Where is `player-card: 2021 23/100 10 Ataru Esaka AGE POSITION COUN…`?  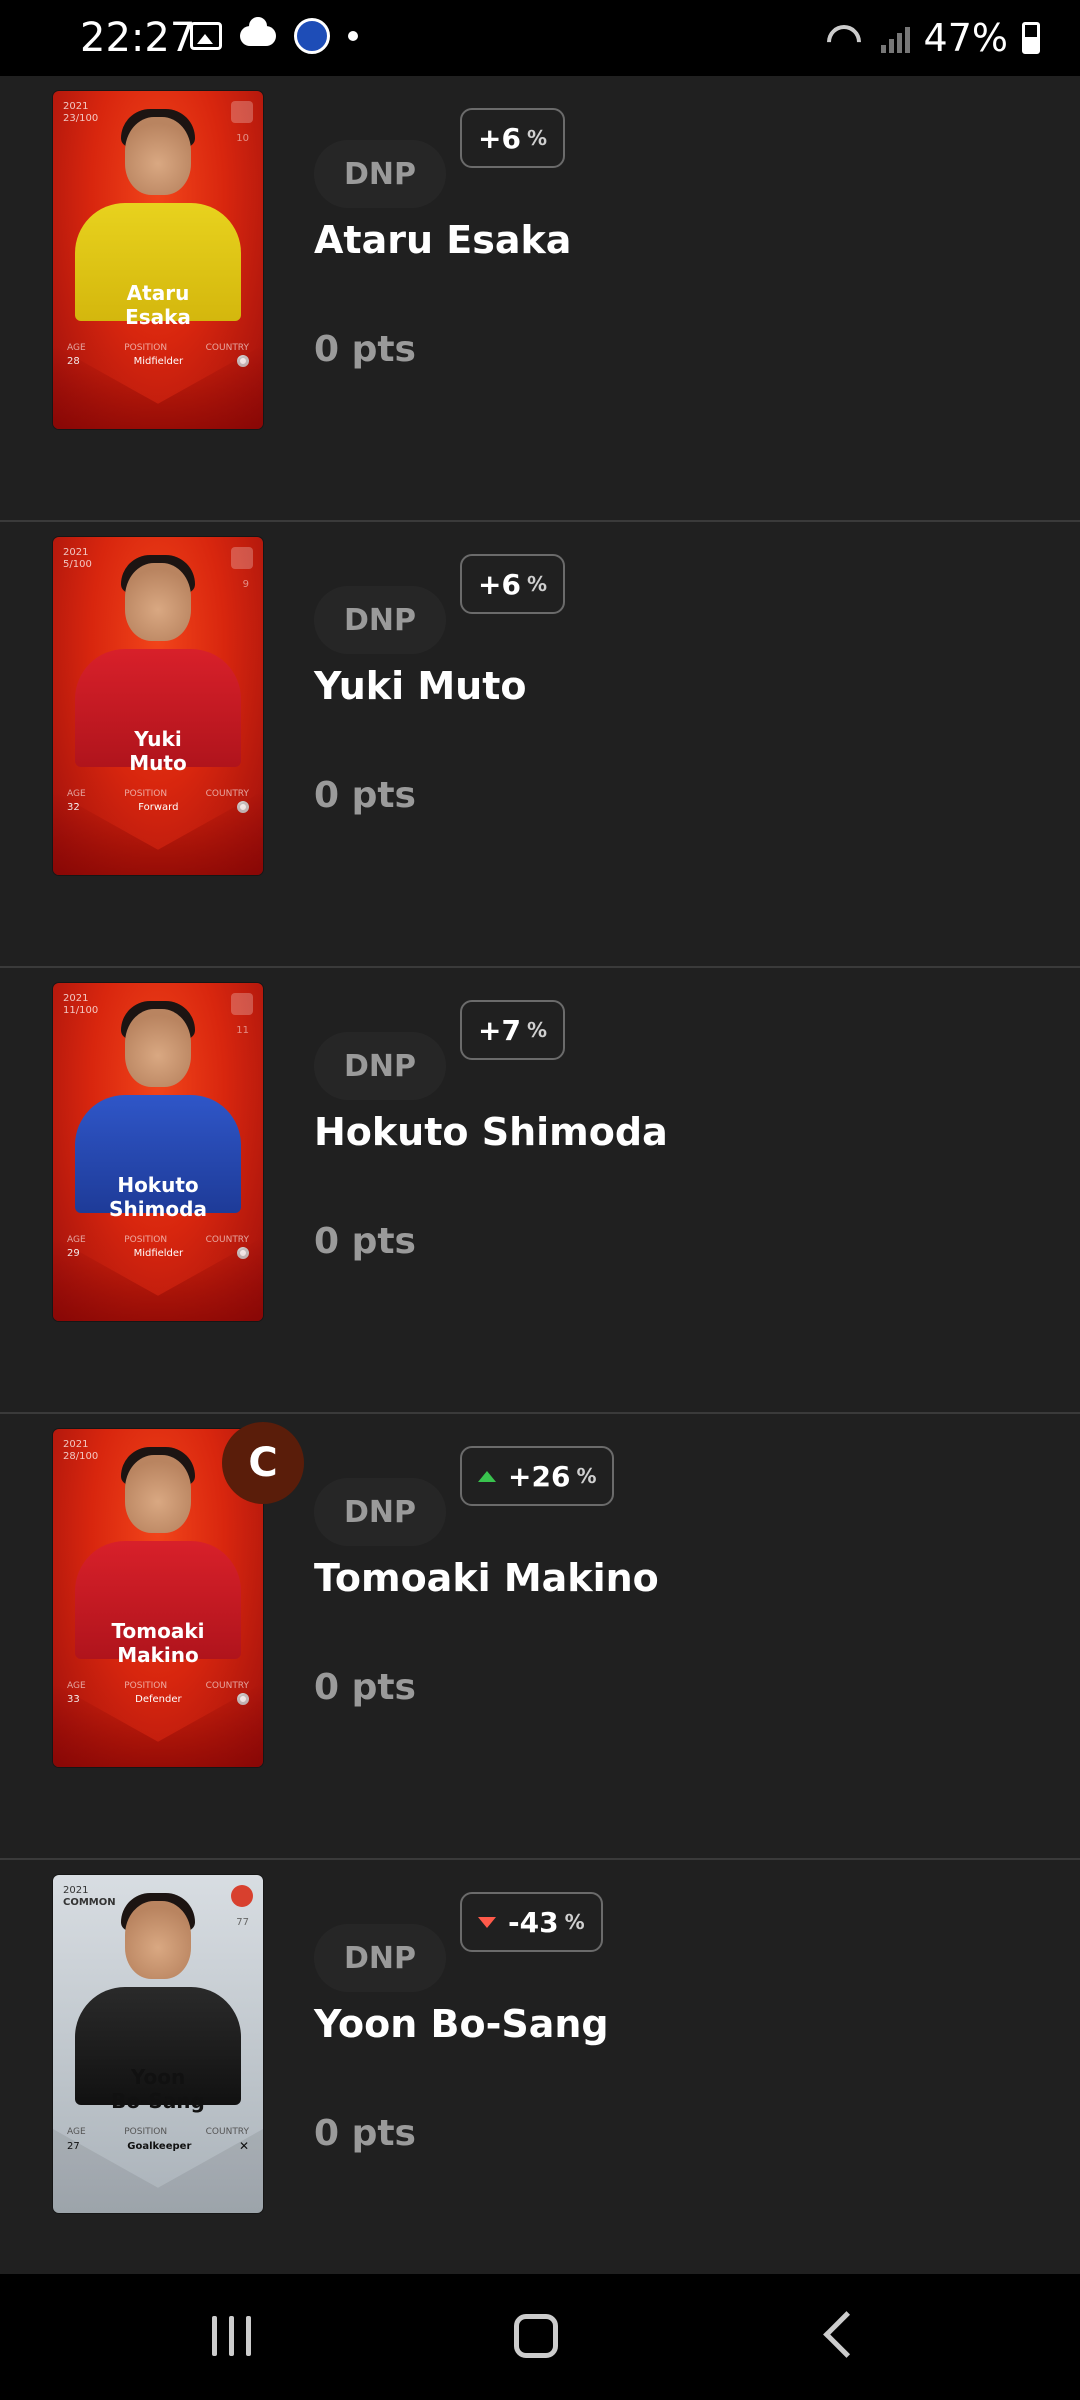 player-card: 2021 23/100 10 Ataru Esaka AGE POSITION COUN… is located at coordinates (158, 260).